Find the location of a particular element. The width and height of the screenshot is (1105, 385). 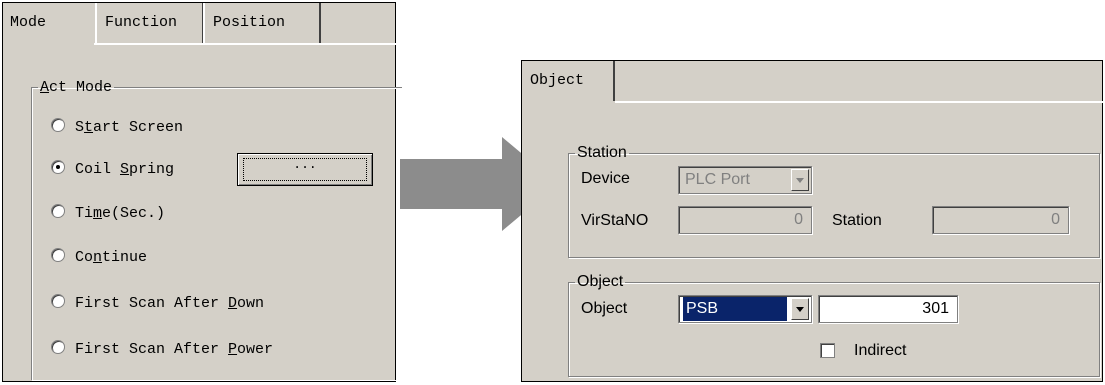

radio-button-checked-icon is located at coordinates (58, 167).